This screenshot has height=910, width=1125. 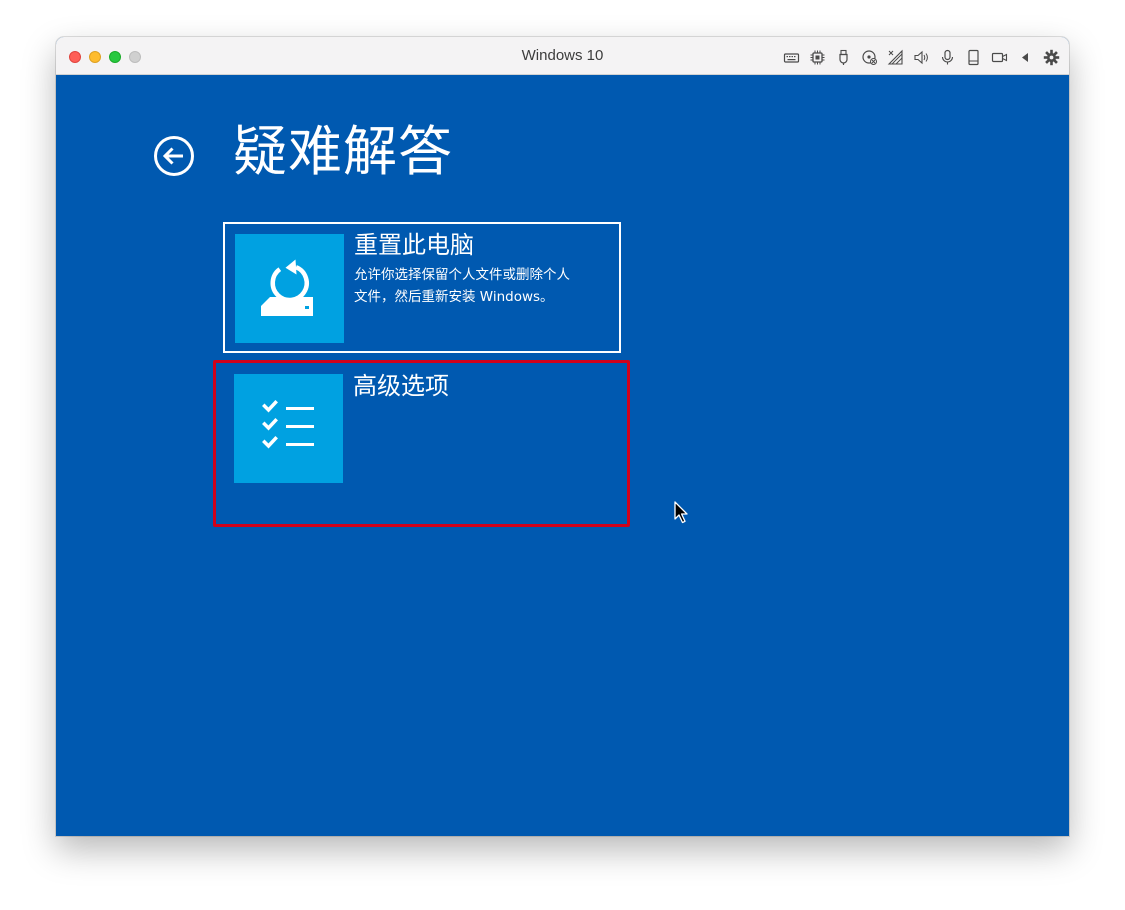 What do you see at coordinates (343, 151) in the screenshot?
I see `page-title: 疑难解答` at bounding box center [343, 151].